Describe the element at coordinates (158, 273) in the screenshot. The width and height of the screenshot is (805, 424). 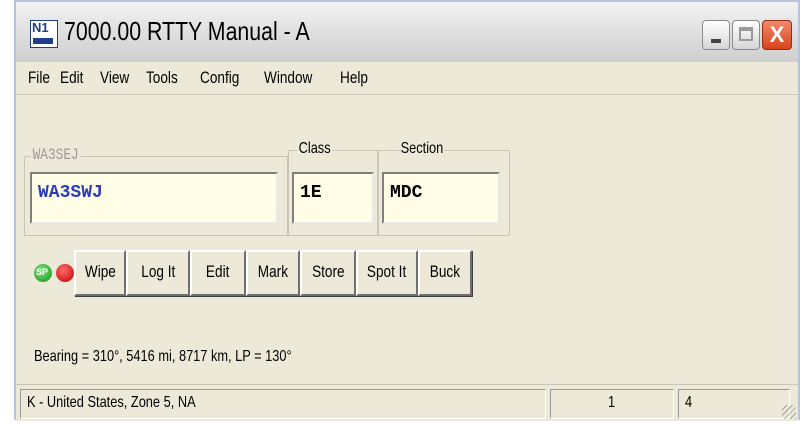
I see `log-it-button: Log It` at that location.